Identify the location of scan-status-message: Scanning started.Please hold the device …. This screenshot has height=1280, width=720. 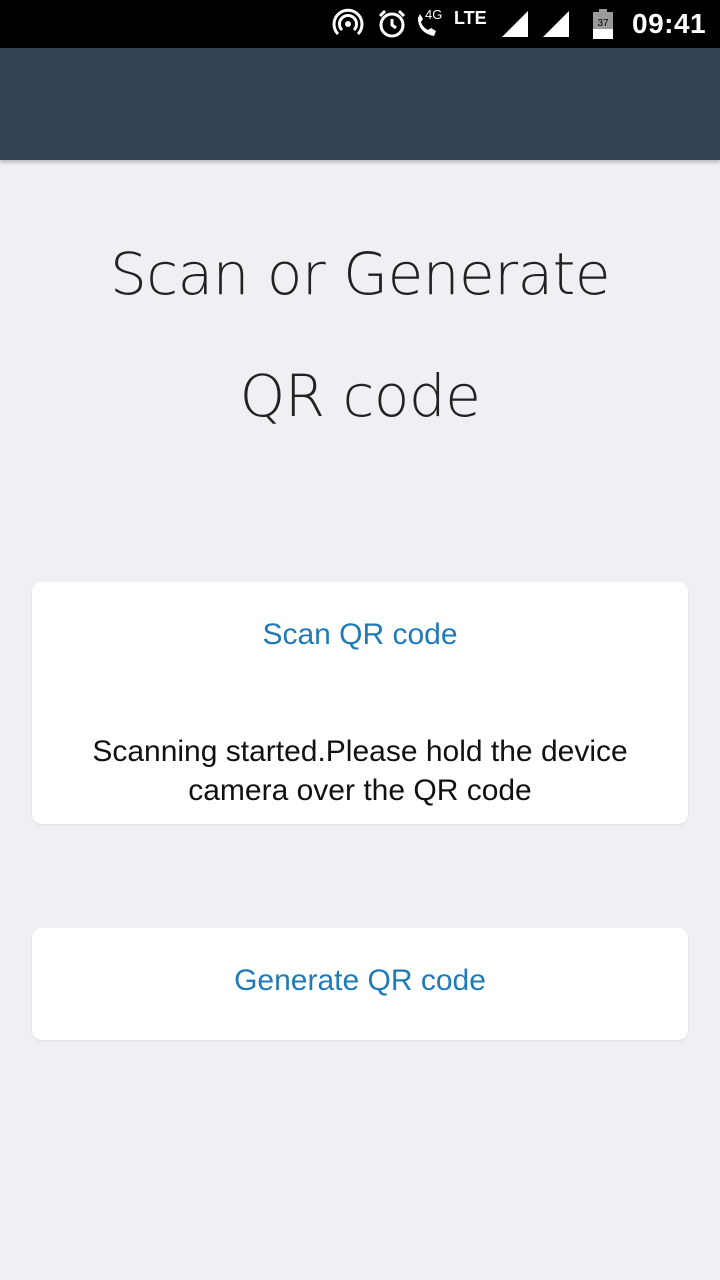
(360, 771).